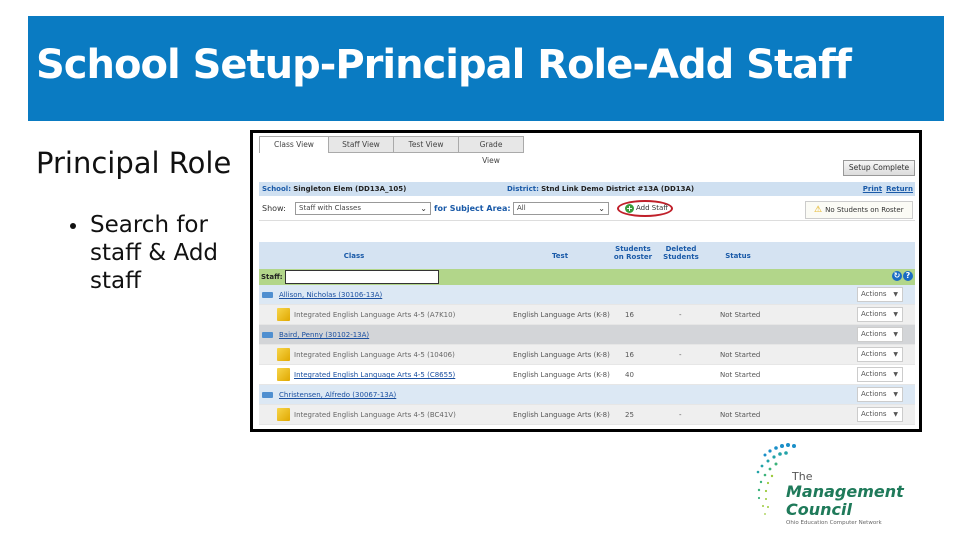 The image size is (960, 540). What do you see at coordinates (897, 276) in the screenshot?
I see `refresh-icon: ↻` at bounding box center [897, 276].